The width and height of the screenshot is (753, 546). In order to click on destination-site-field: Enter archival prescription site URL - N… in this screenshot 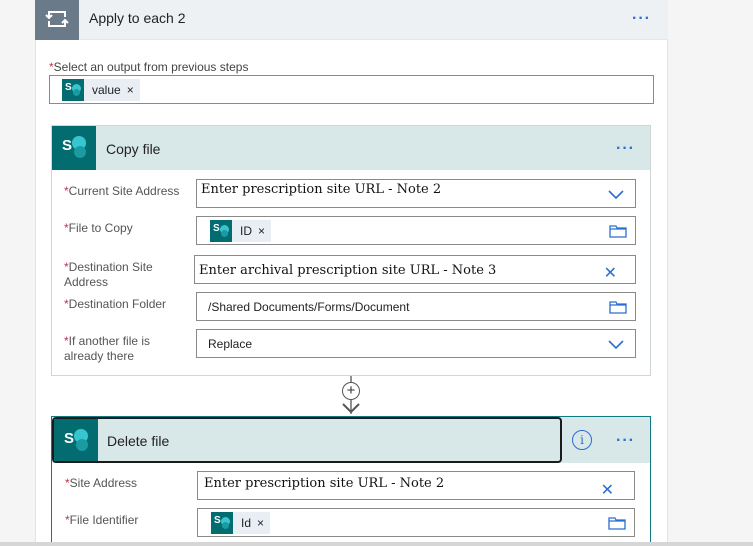, I will do `click(415, 269)`.